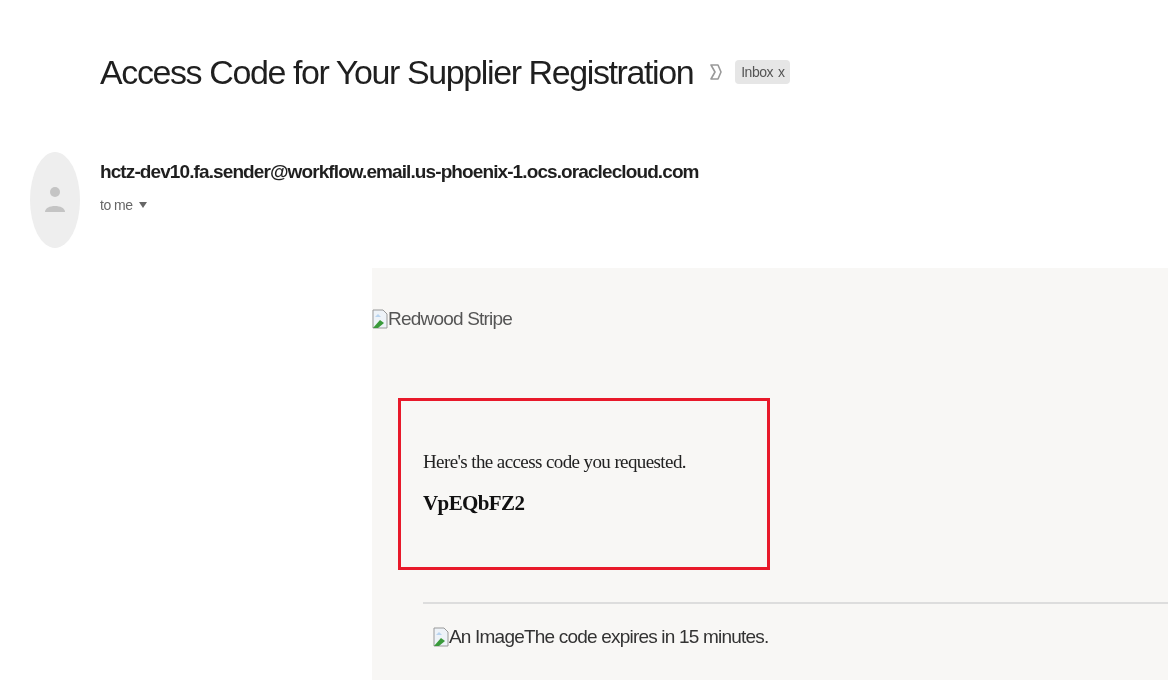 The height and width of the screenshot is (680, 1168). Describe the element at coordinates (55, 200) in the screenshot. I see `avatar-icon` at that location.